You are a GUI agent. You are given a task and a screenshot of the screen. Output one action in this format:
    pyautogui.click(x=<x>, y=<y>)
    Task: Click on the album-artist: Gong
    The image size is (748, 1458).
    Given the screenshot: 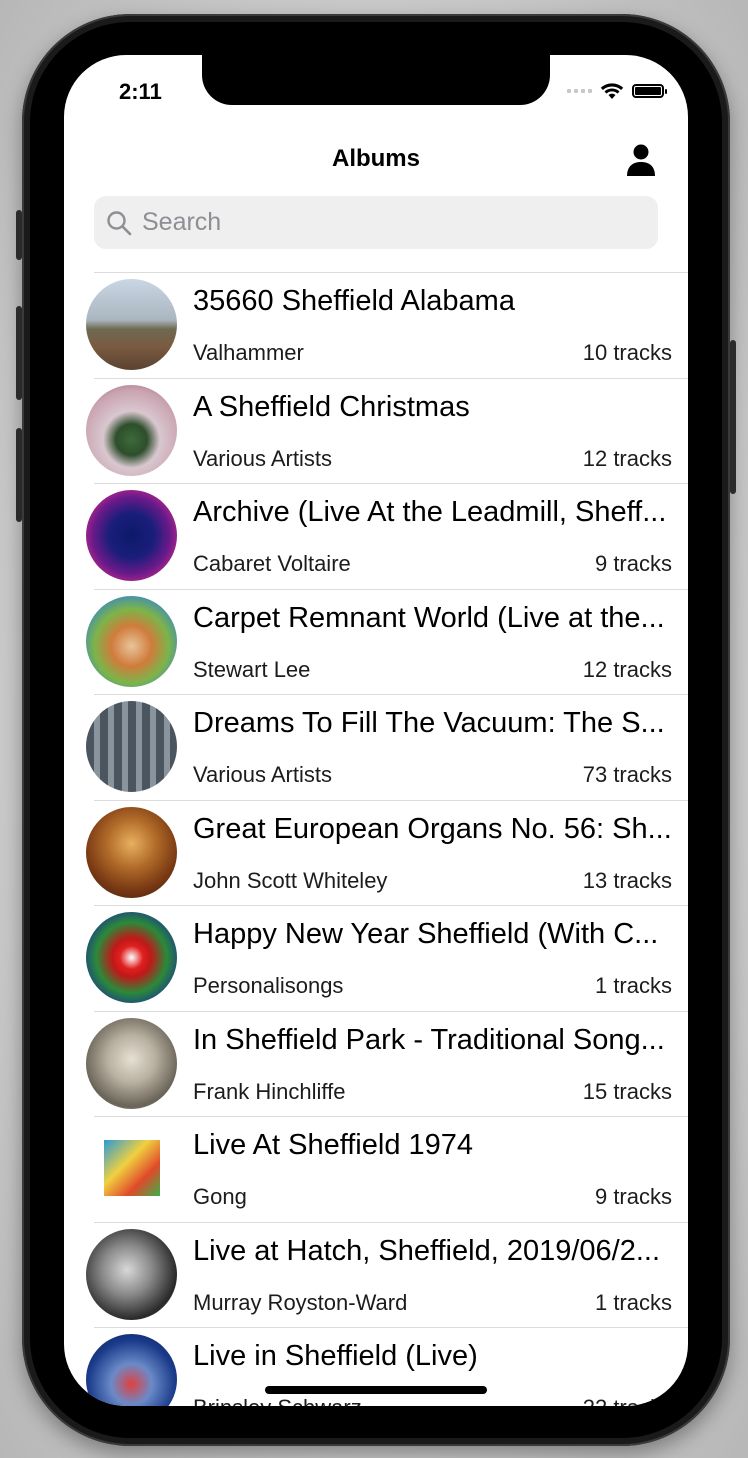 What is the action you would take?
    pyautogui.click(x=220, y=1196)
    